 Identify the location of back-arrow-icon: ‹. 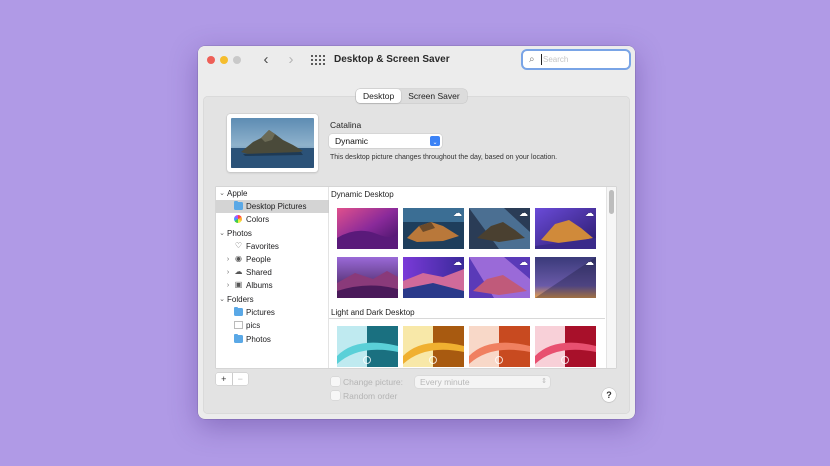
(266, 60).